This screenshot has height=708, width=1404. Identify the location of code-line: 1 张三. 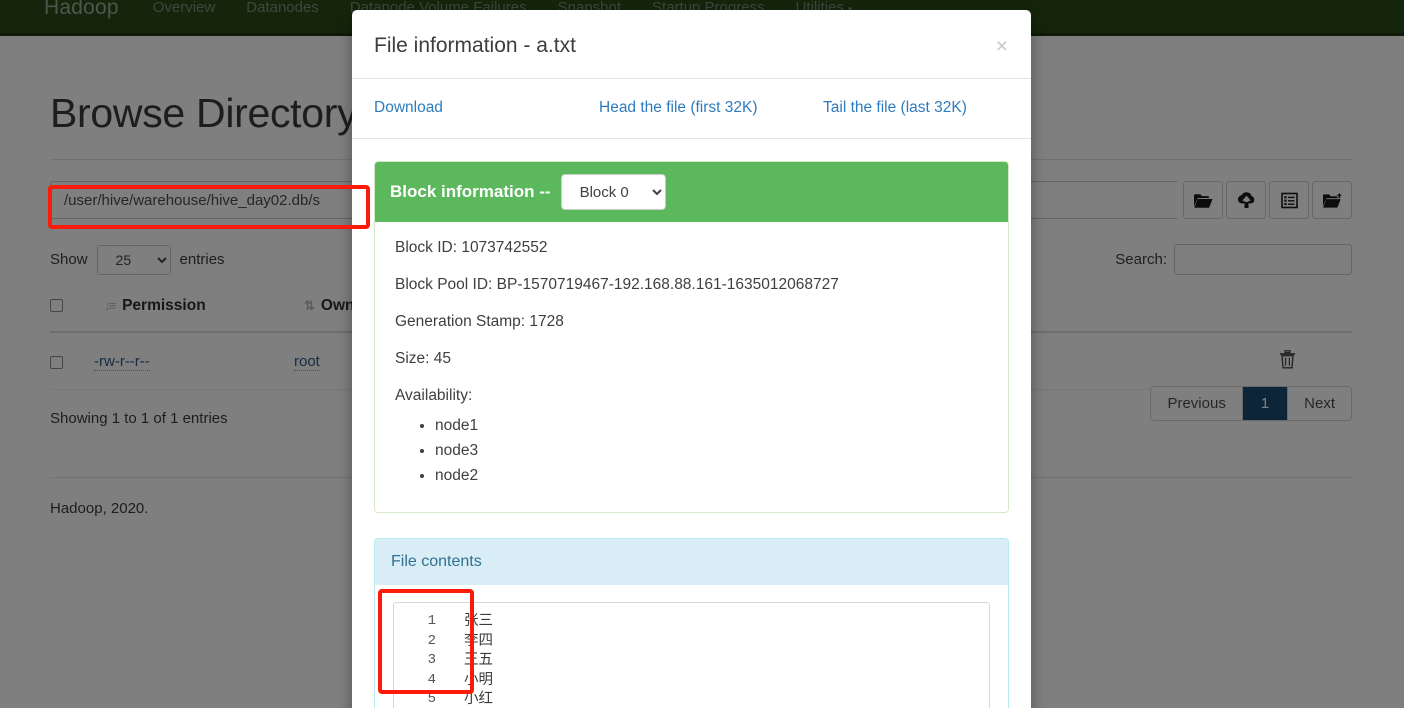
(691, 622).